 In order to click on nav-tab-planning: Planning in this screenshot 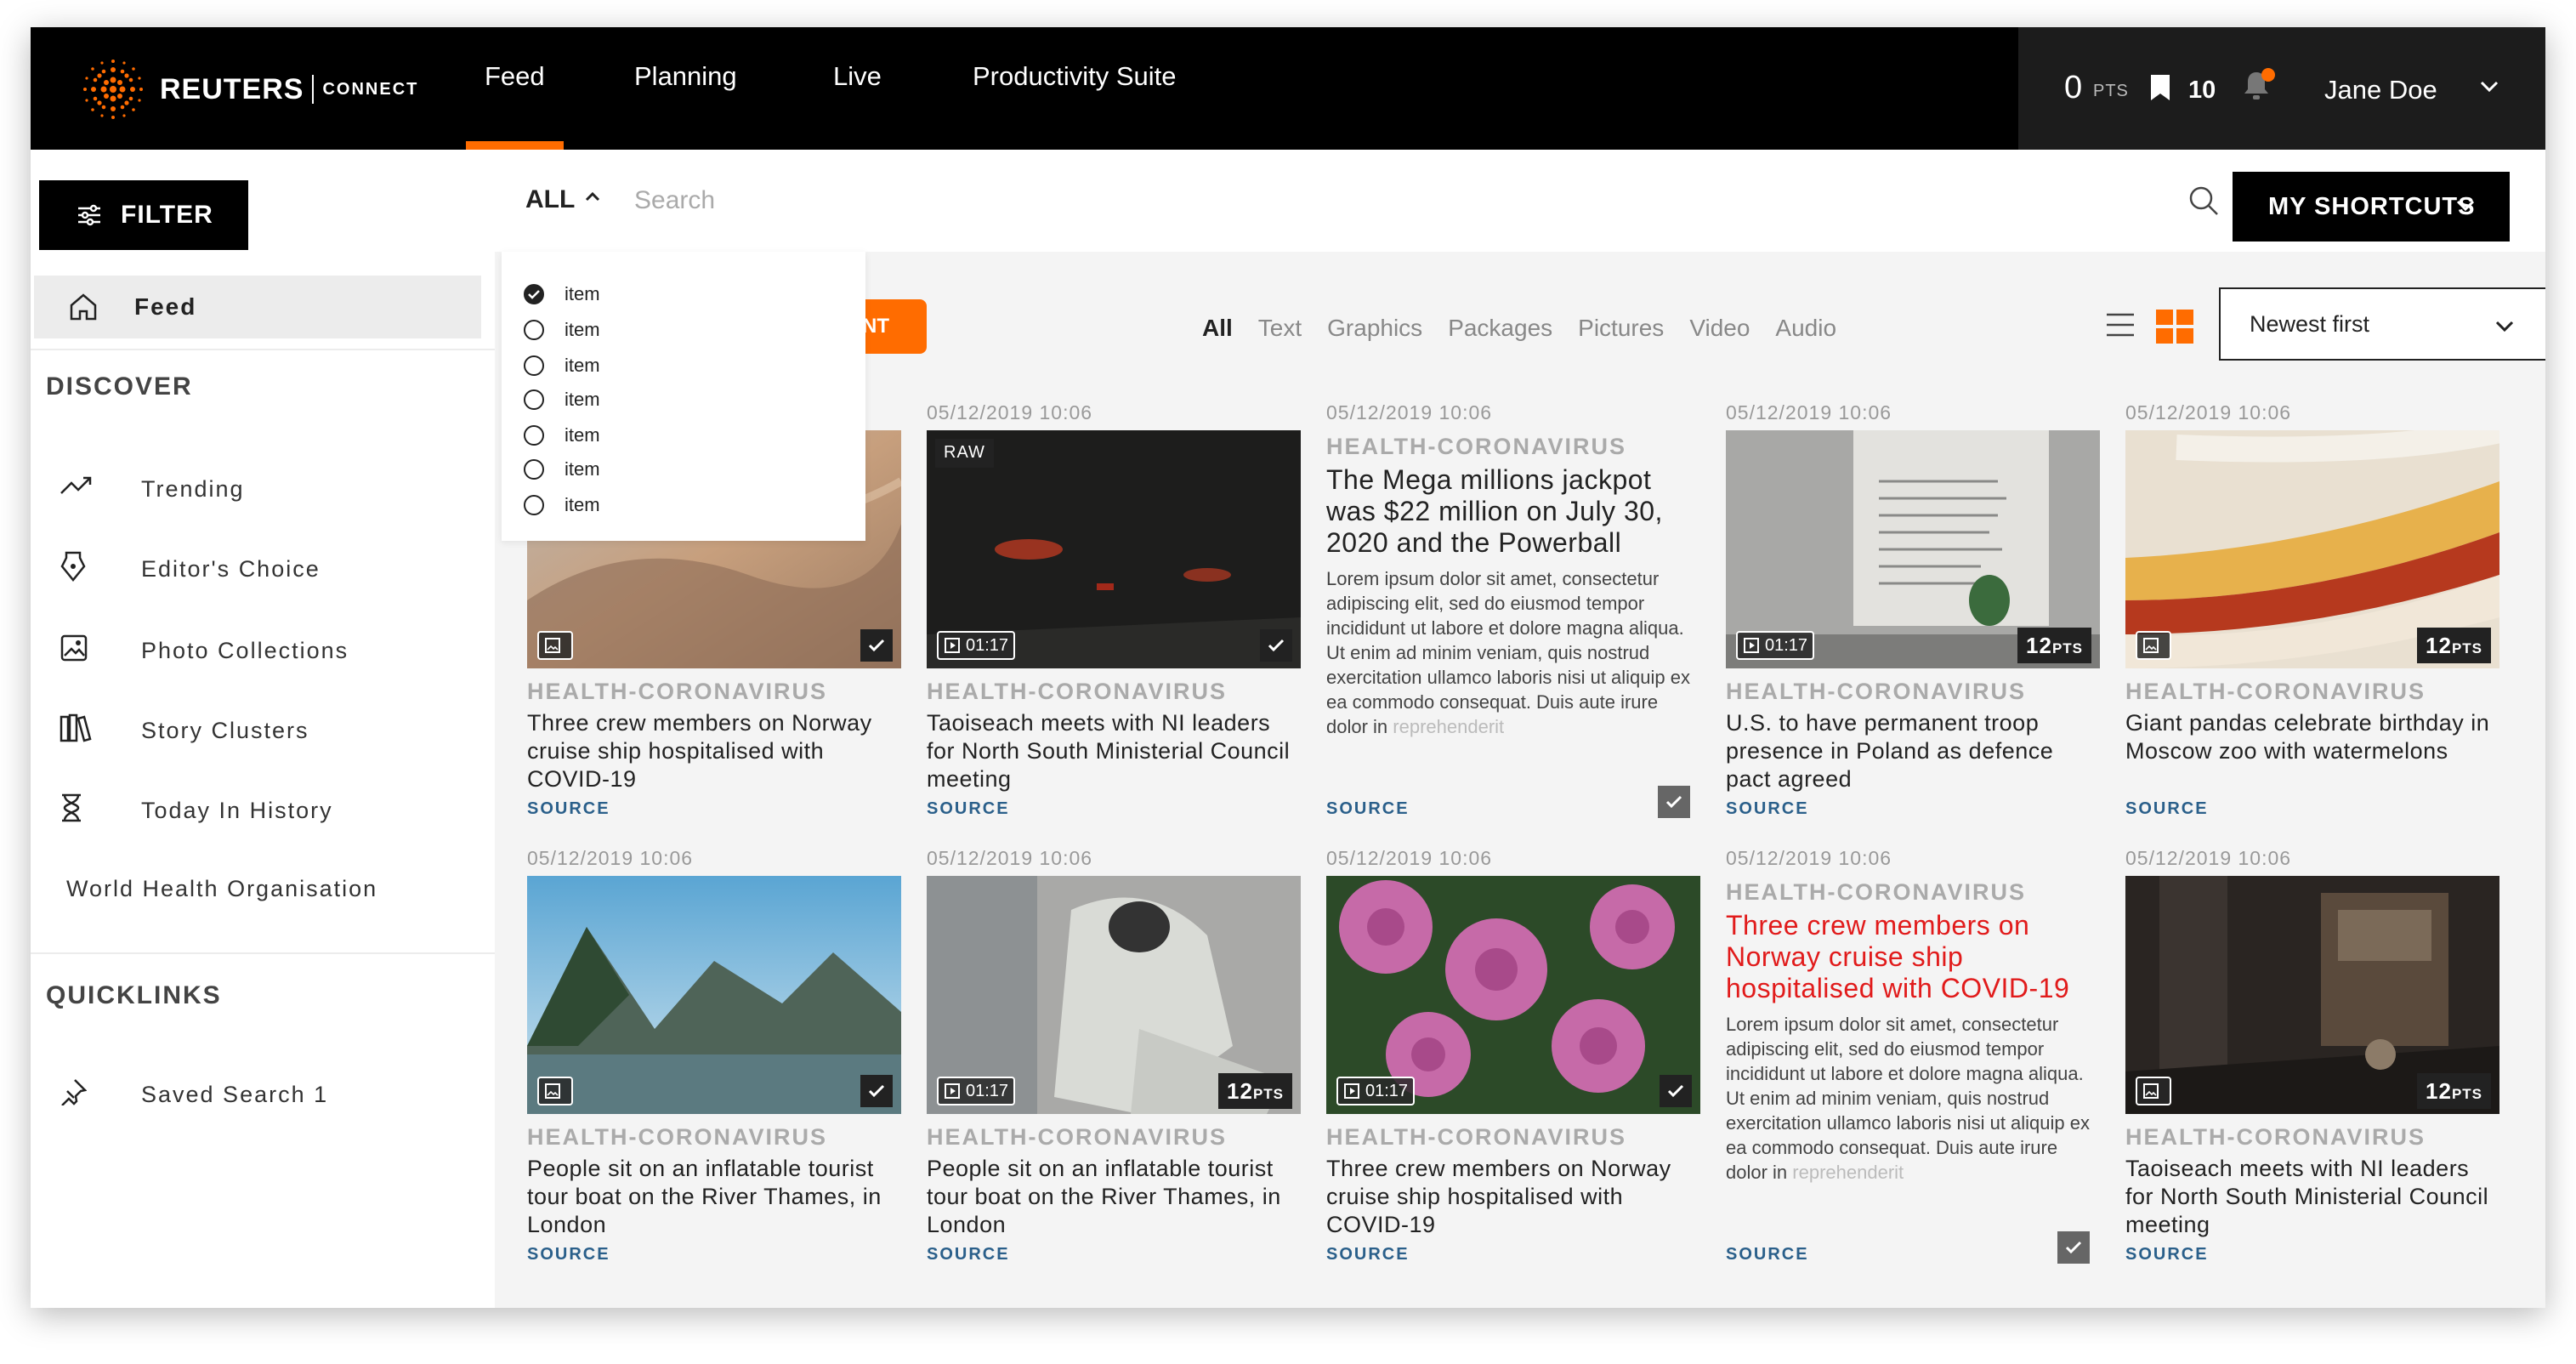, I will do `click(686, 106)`.